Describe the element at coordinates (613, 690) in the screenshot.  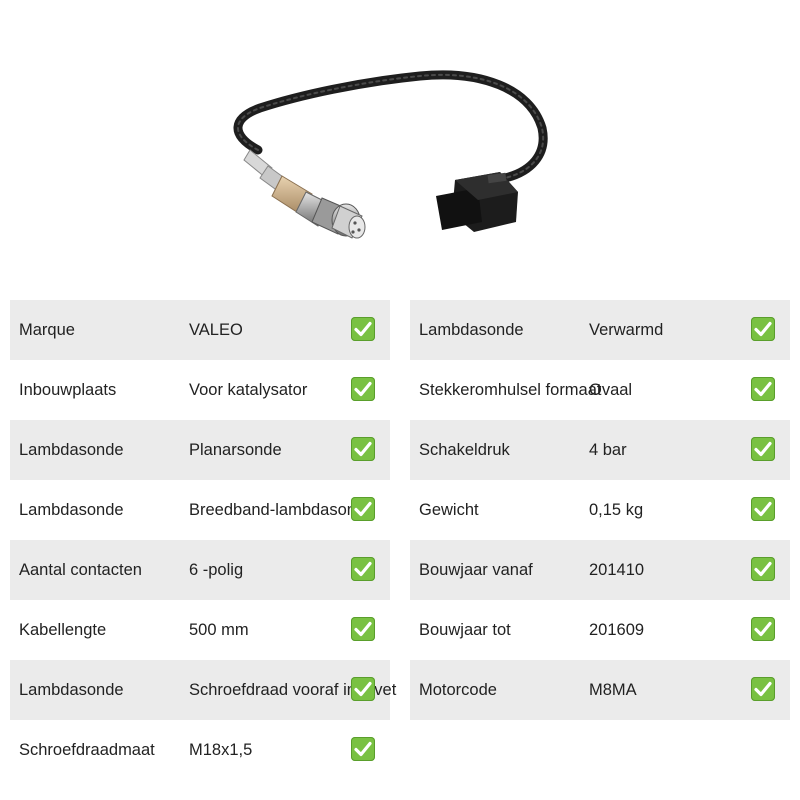
I see `spec-value: M8MA` at that location.